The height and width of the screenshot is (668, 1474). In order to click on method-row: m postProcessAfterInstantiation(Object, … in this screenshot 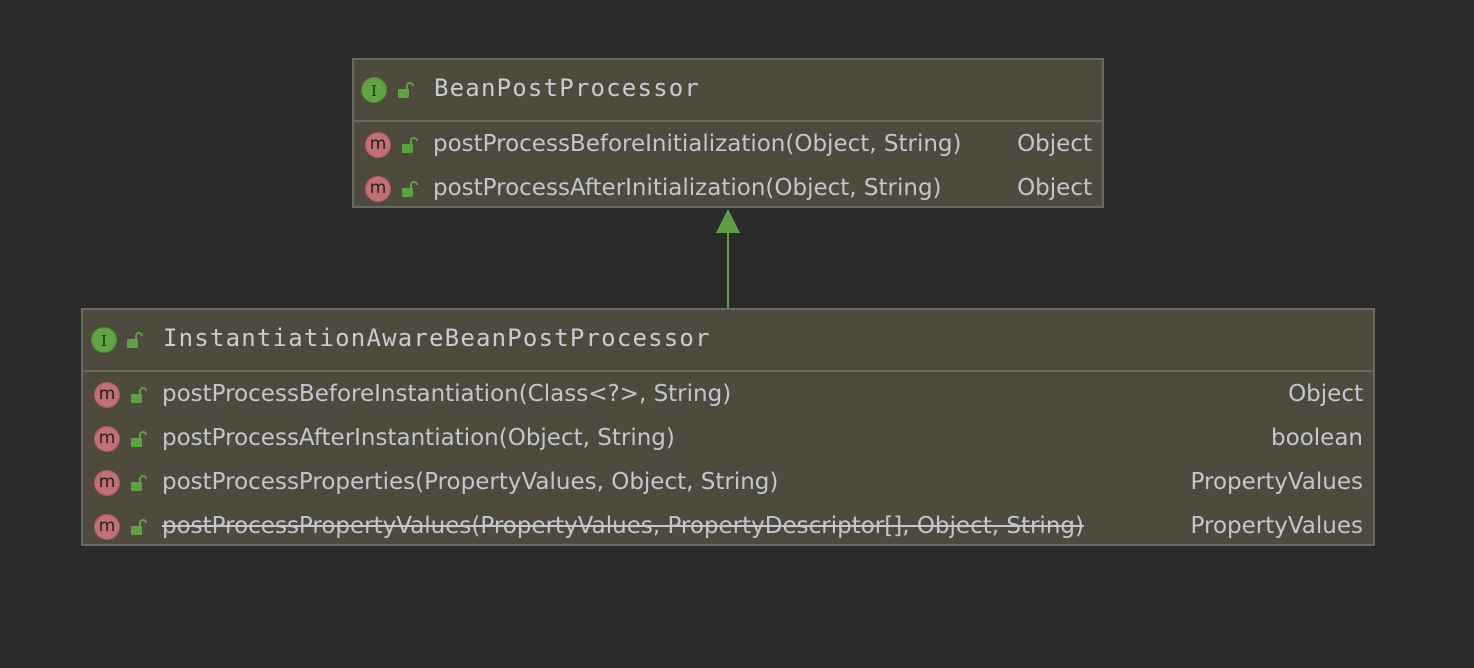, I will do `click(728, 440)`.